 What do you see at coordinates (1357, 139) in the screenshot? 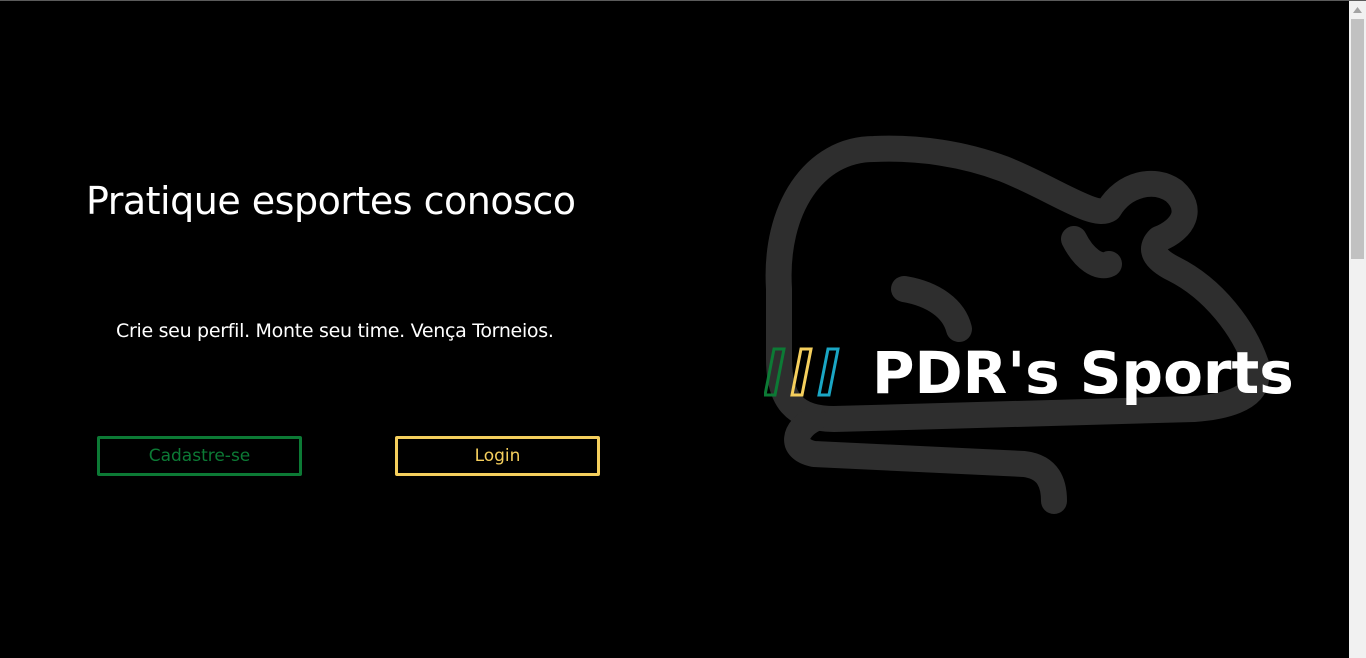
I see `scrollbar-thumb` at bounding box center [1357, 139].